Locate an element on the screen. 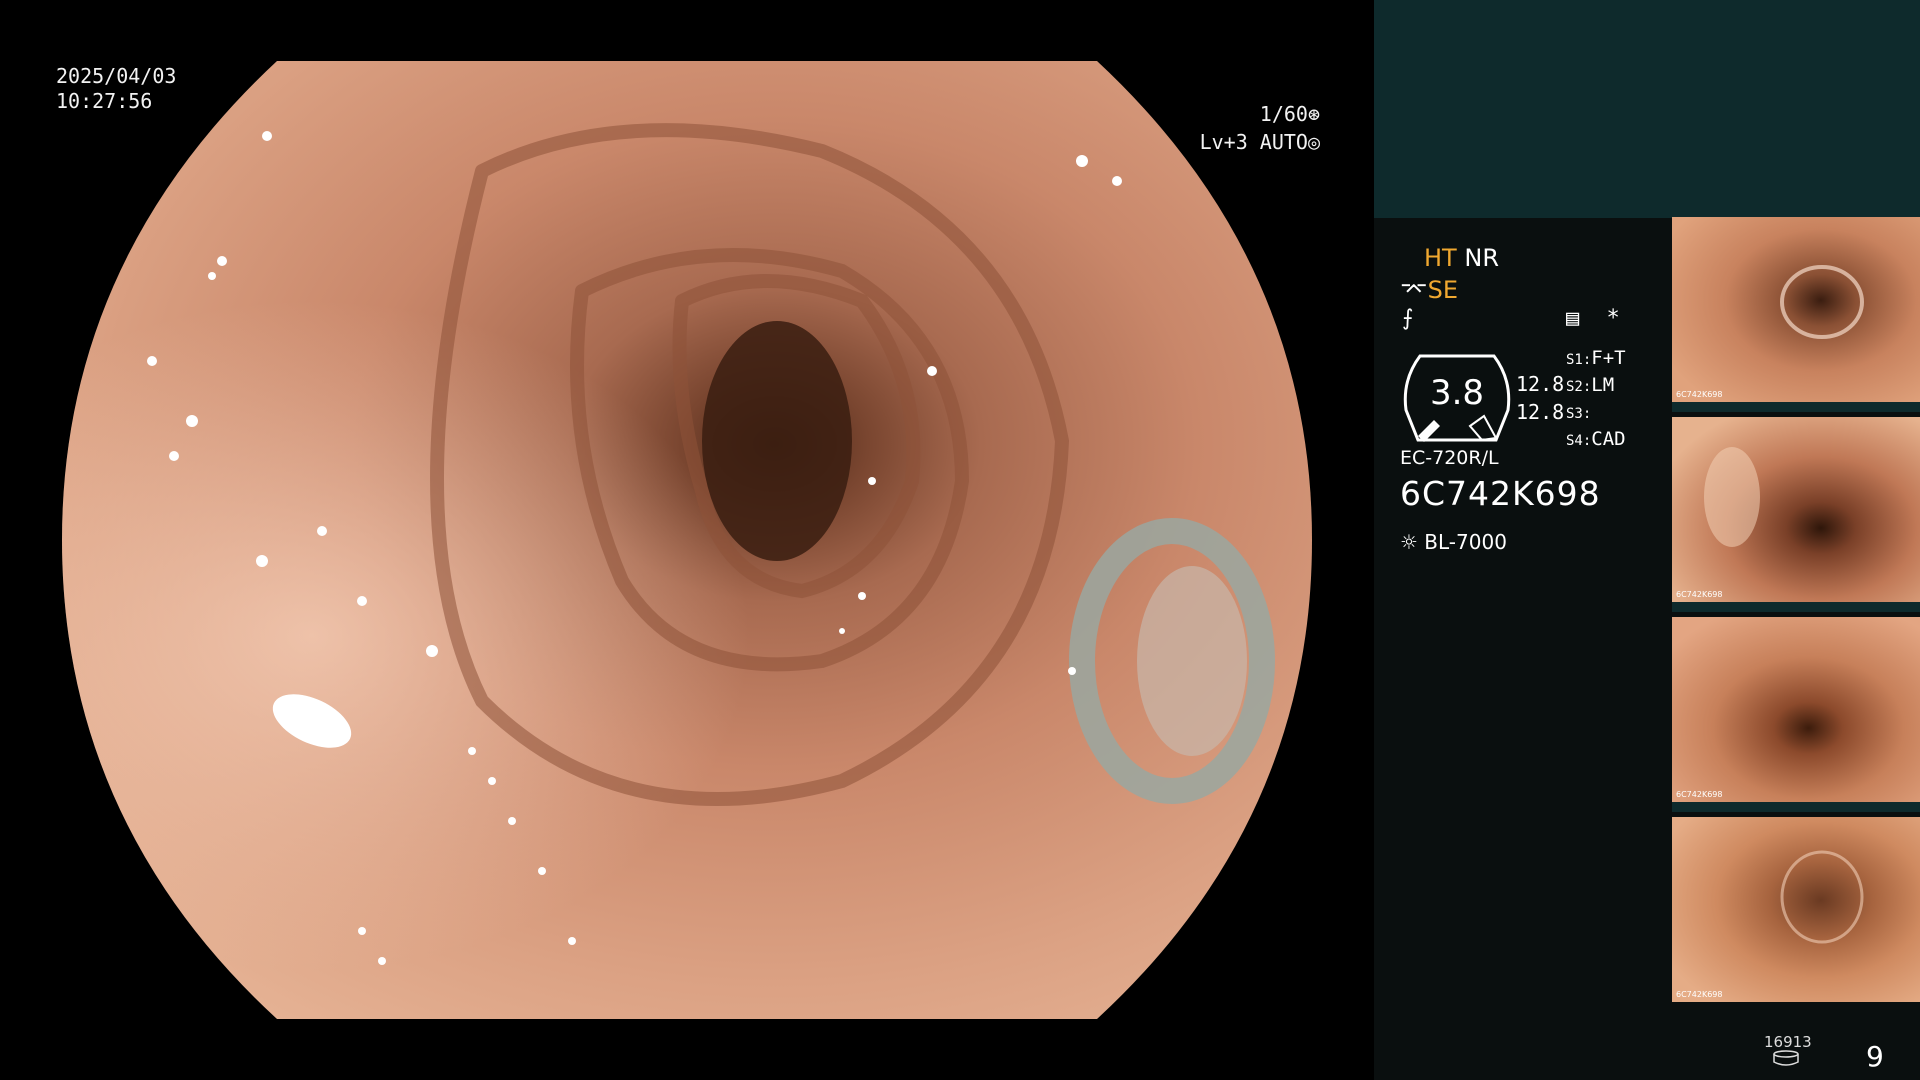 The width and height of the screenshot is (1920, 1080). mode-row-se: ⌤SE is located at coordinates (1429, 290).